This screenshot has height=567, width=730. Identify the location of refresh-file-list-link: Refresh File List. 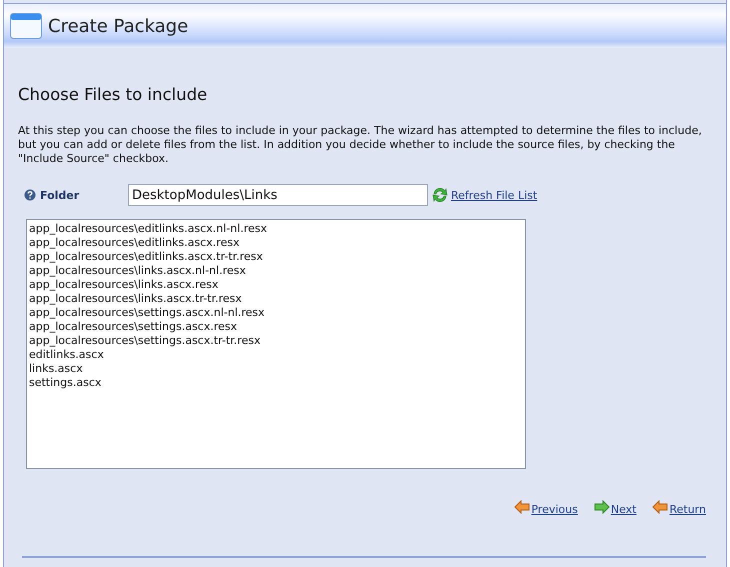
(494, 195).